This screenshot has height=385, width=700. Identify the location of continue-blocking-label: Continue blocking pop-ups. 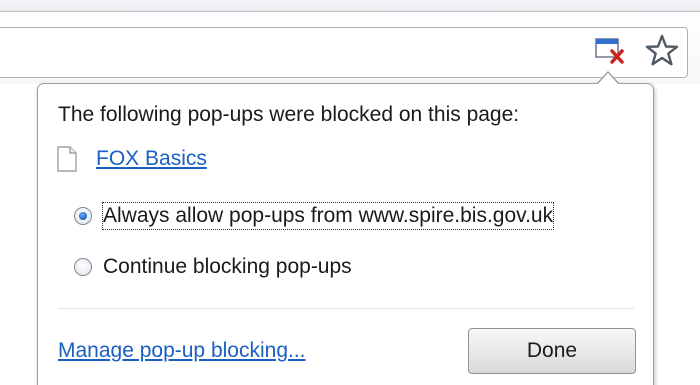
(227, 267).